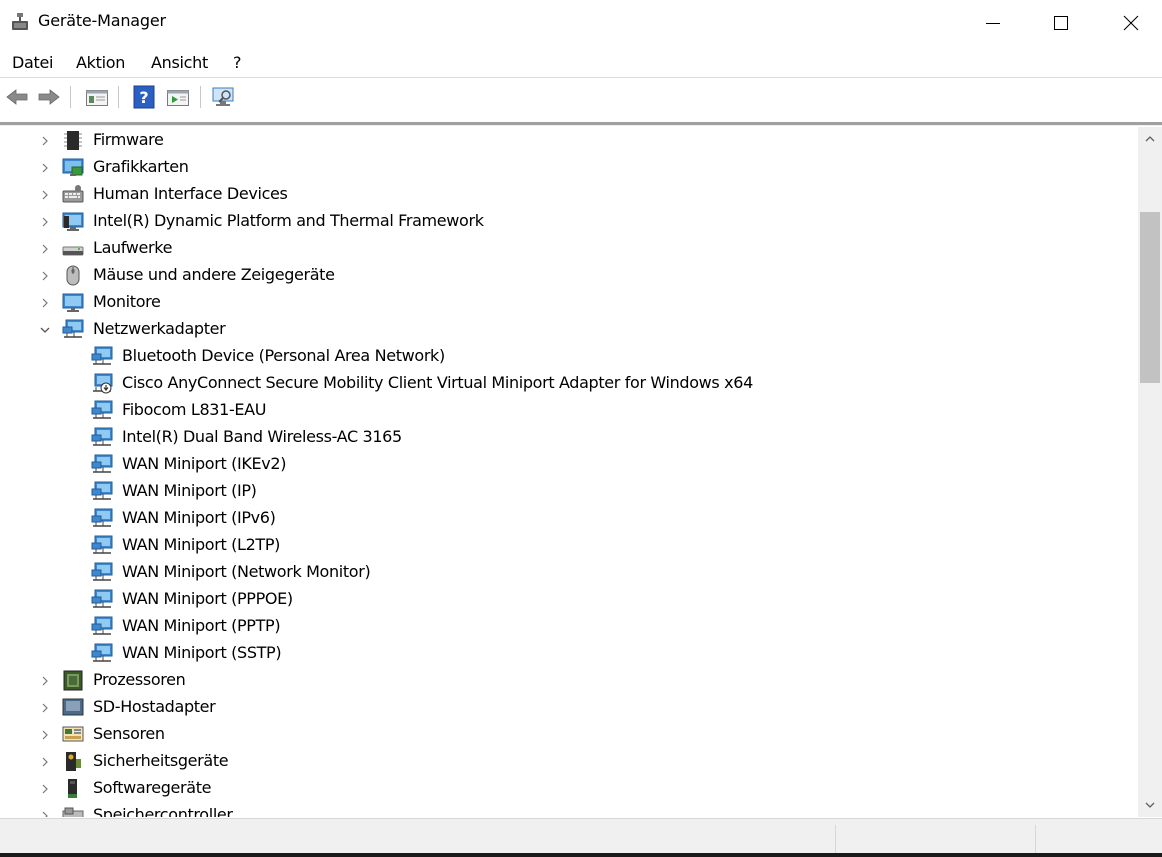 The height and width of the screenshot is (857, 1162). Describe the element at coordinates (1150, 297) in the screenshot. I see `scrollbar-thumb` at that location.